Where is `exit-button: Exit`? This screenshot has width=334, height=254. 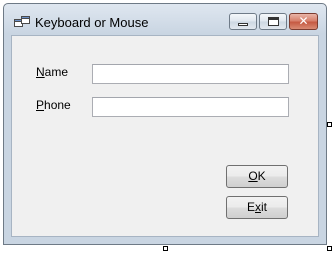
exit-button: Exit is located at coordinates (257, 207).